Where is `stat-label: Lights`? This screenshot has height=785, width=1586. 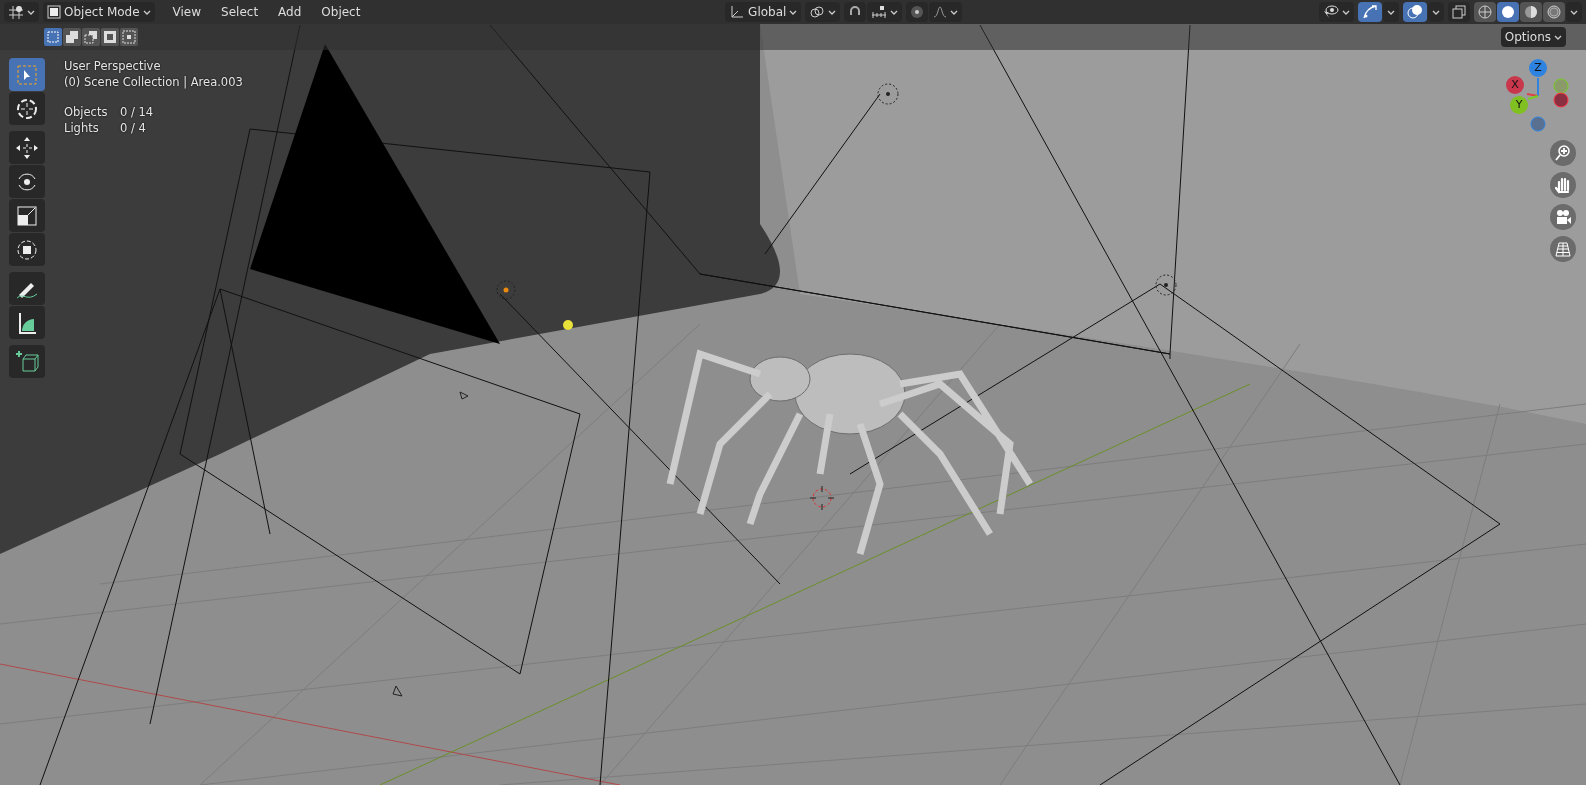 stat-label: Lights is located at coordinates (82, 128).